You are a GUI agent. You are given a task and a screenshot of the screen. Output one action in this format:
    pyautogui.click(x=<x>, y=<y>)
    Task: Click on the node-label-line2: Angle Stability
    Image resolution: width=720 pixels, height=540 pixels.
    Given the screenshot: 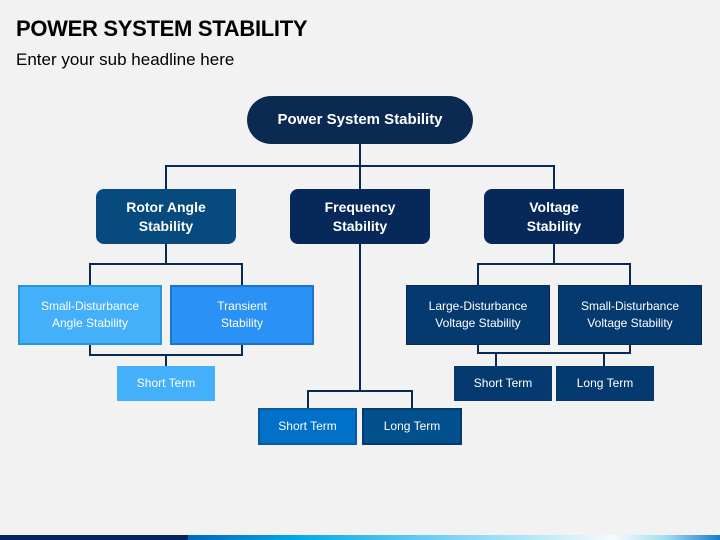 What is the action you would take?
    pyautogui.click(x=90, y=323)
    